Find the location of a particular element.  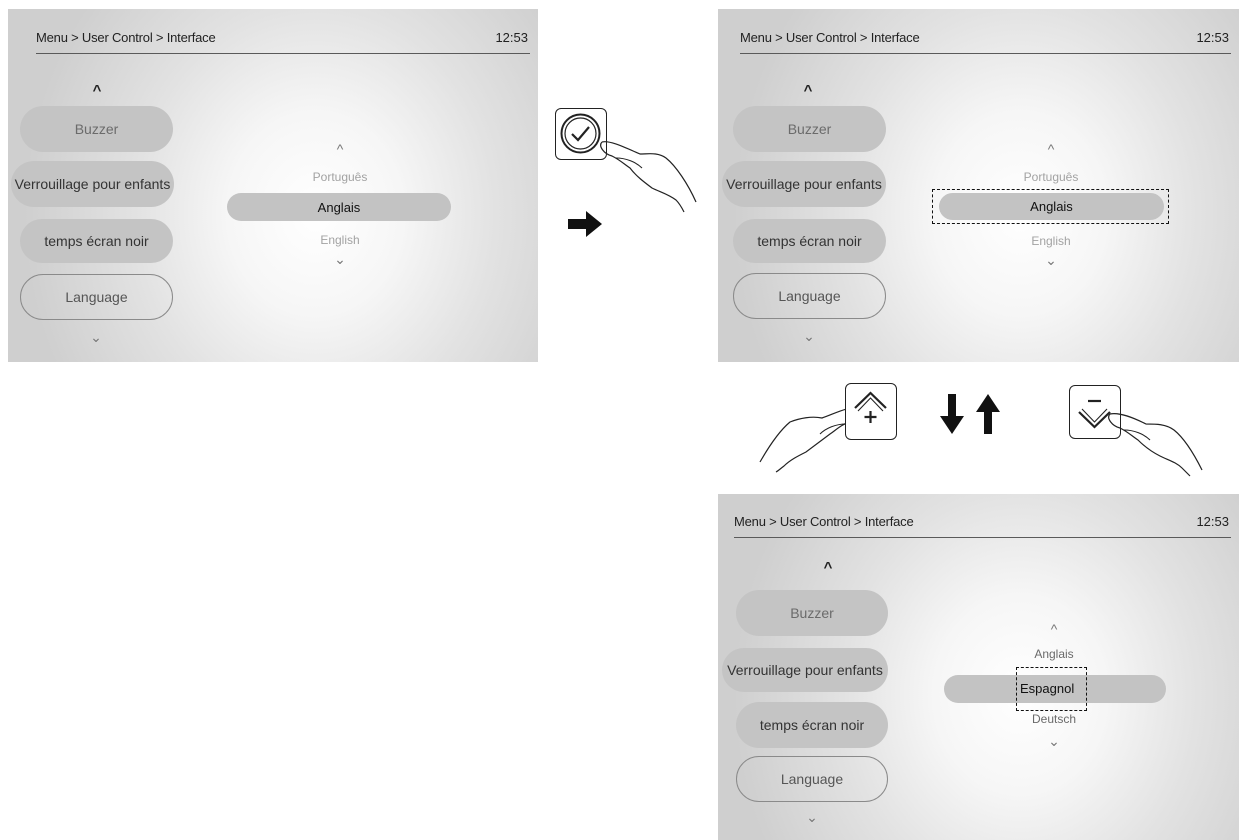

arrow-down-up-icon is located at coordinates (970, 414).